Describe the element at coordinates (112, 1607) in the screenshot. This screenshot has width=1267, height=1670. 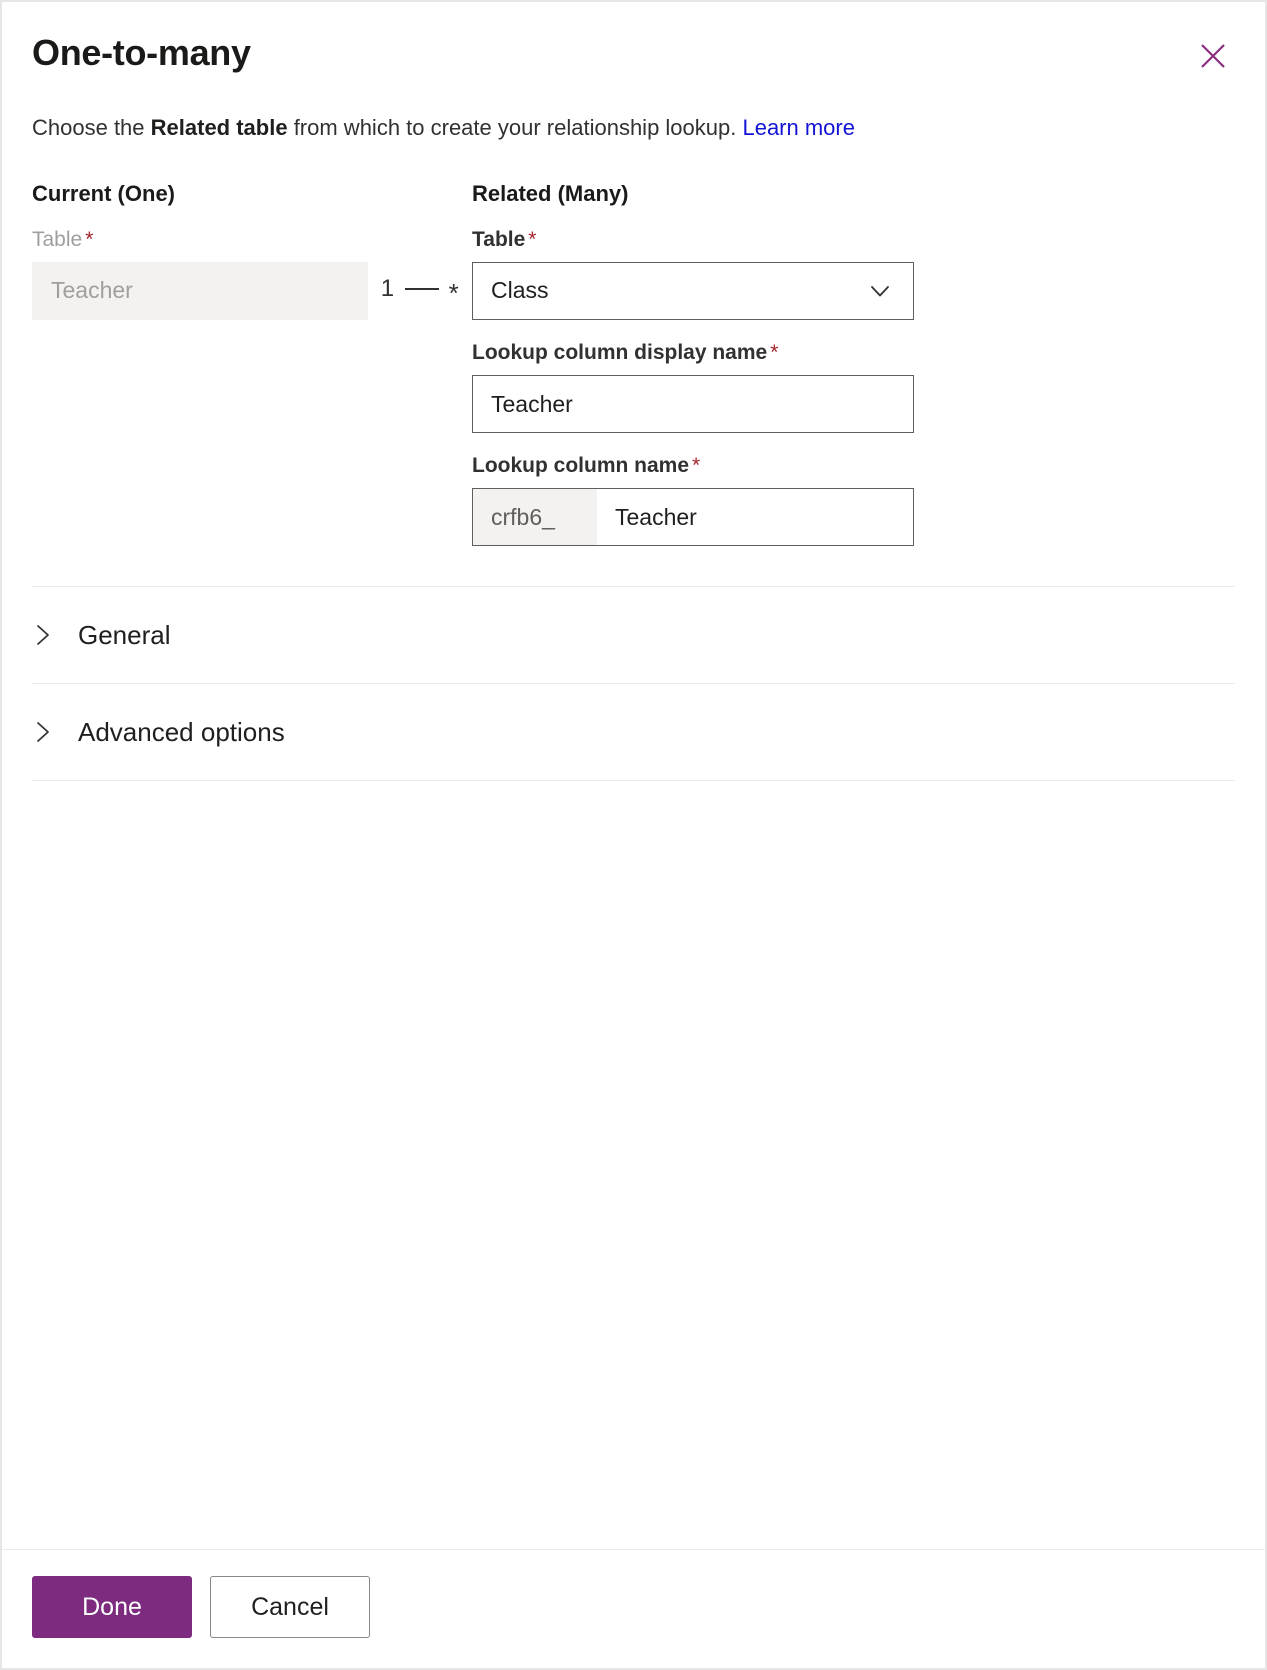
I see `done-button: Done` at that location.